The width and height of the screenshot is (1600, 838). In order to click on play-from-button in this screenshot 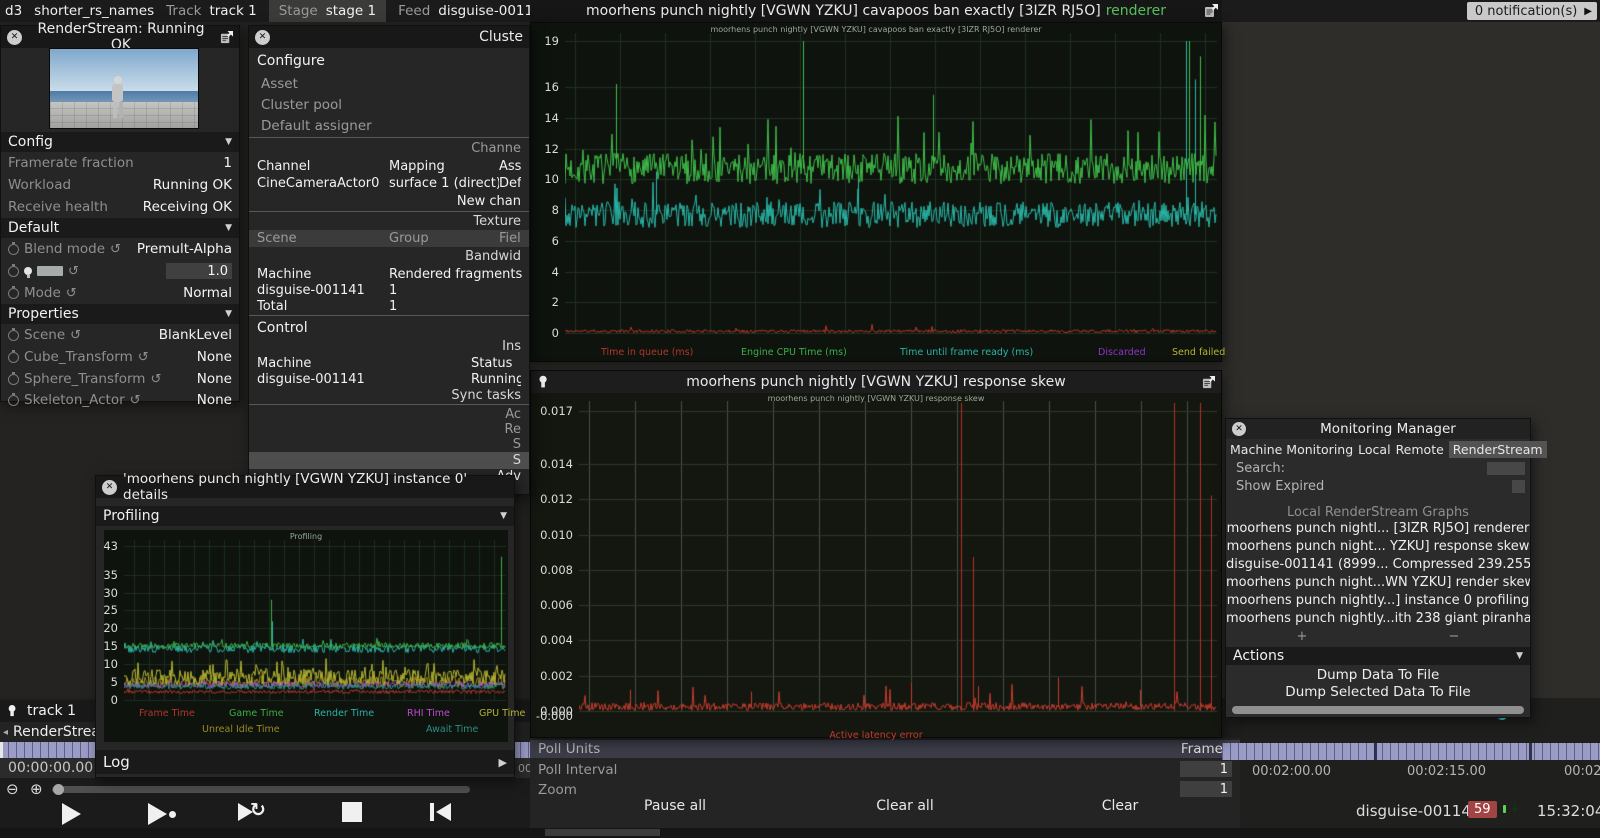, I will do `click(162, 816)`.